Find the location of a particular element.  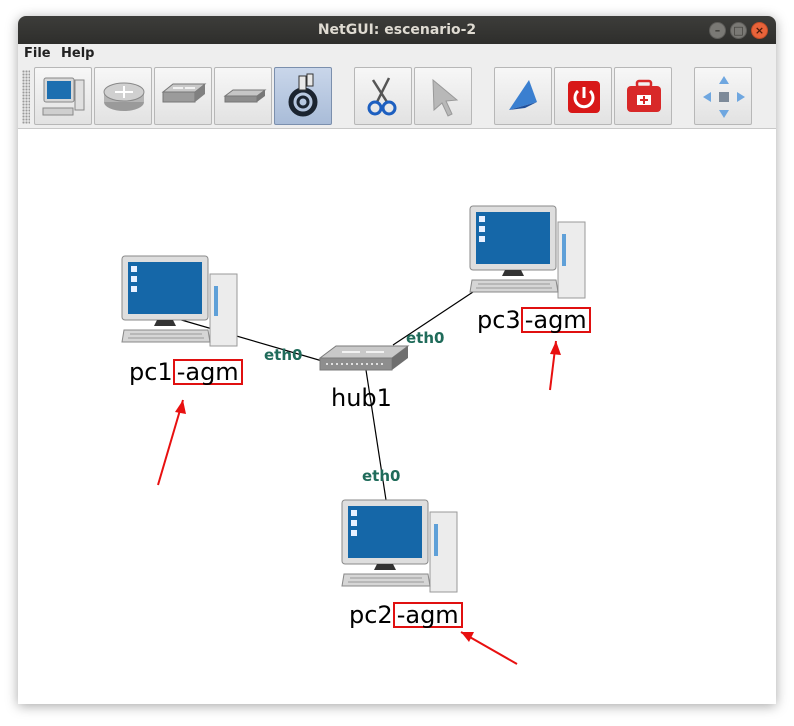

tool-stop-button is located at coordinates (583, 96).